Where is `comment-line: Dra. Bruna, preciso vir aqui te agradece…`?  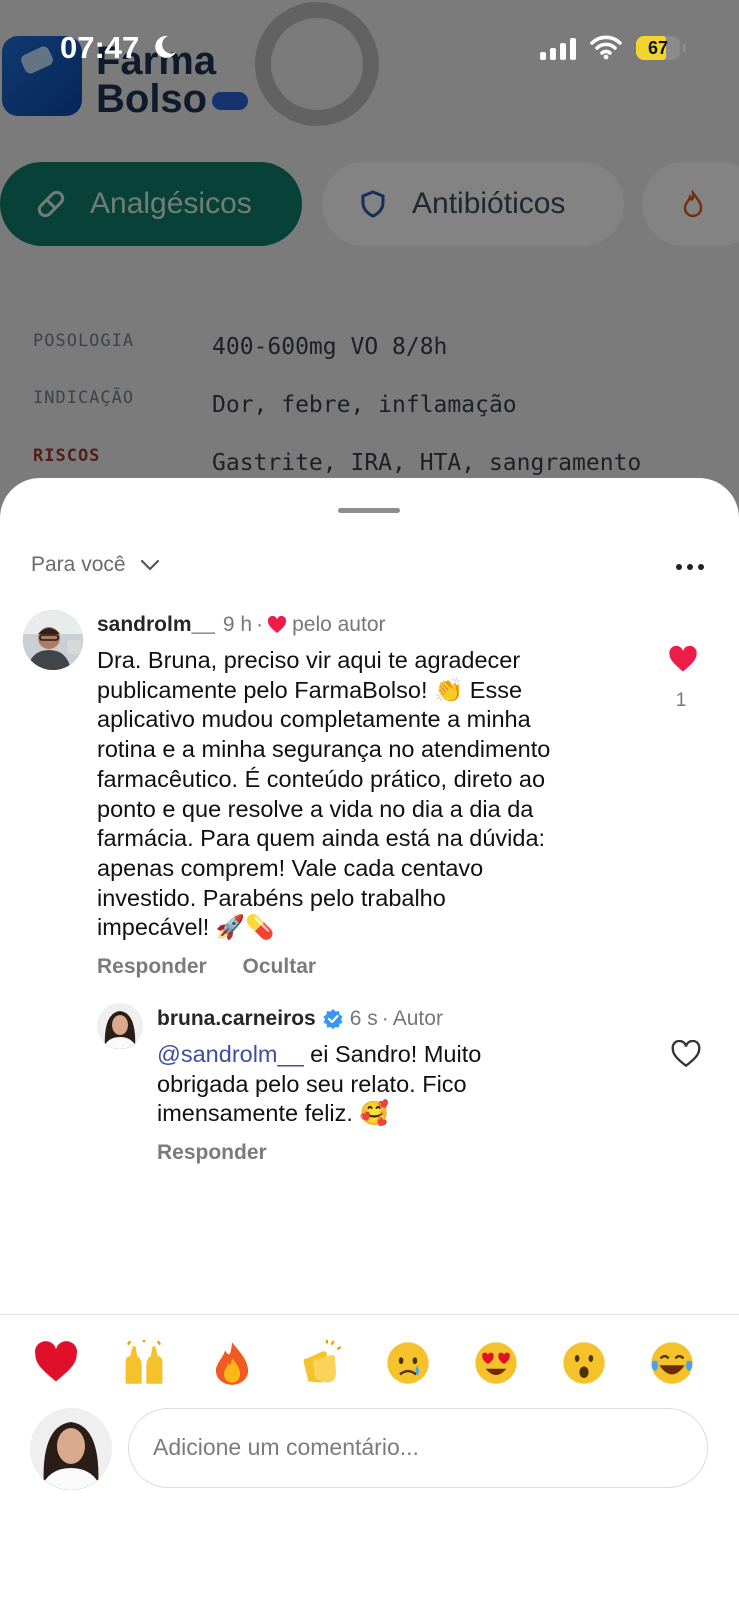
comment-line: Dra. Bruna, preciso vir aqui te agradece… is located at coordinates (309, 660).